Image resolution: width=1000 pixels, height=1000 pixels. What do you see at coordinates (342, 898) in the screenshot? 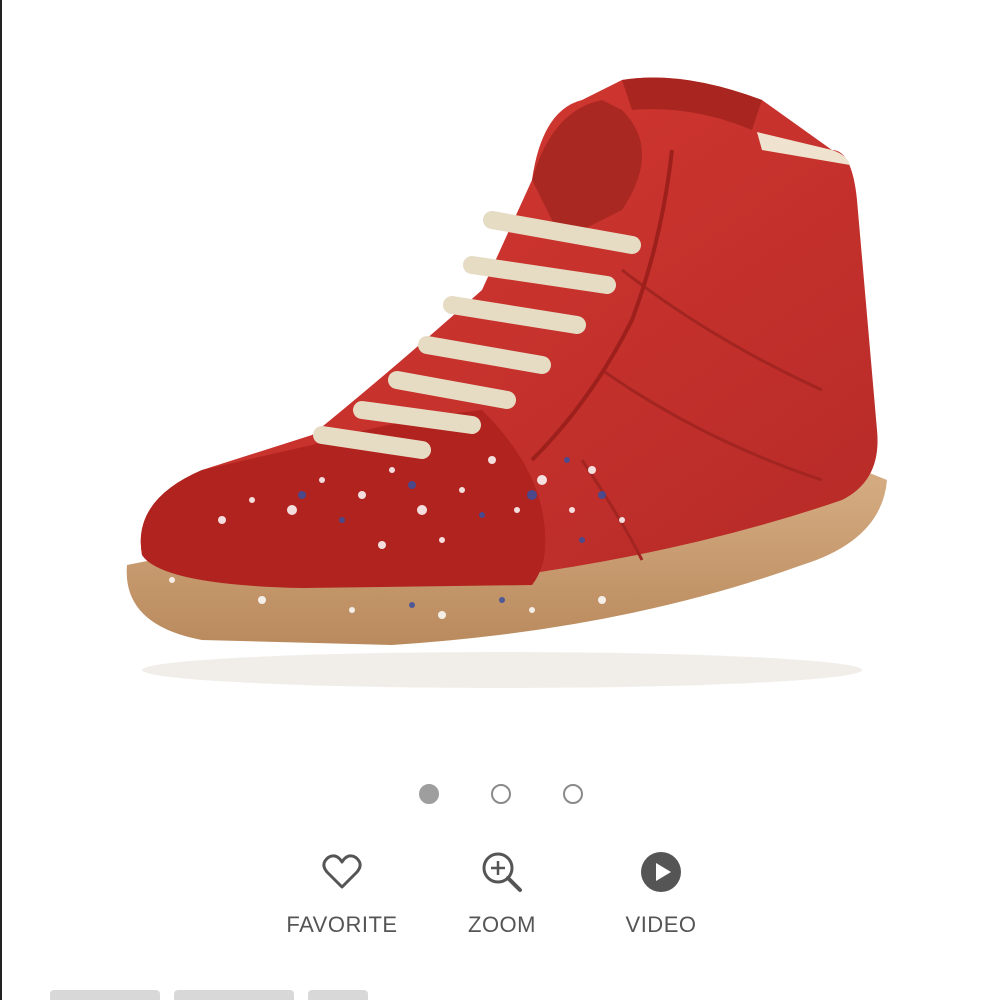
I see `favorite-button: FAVORITE` at bounding box center [342, 898].